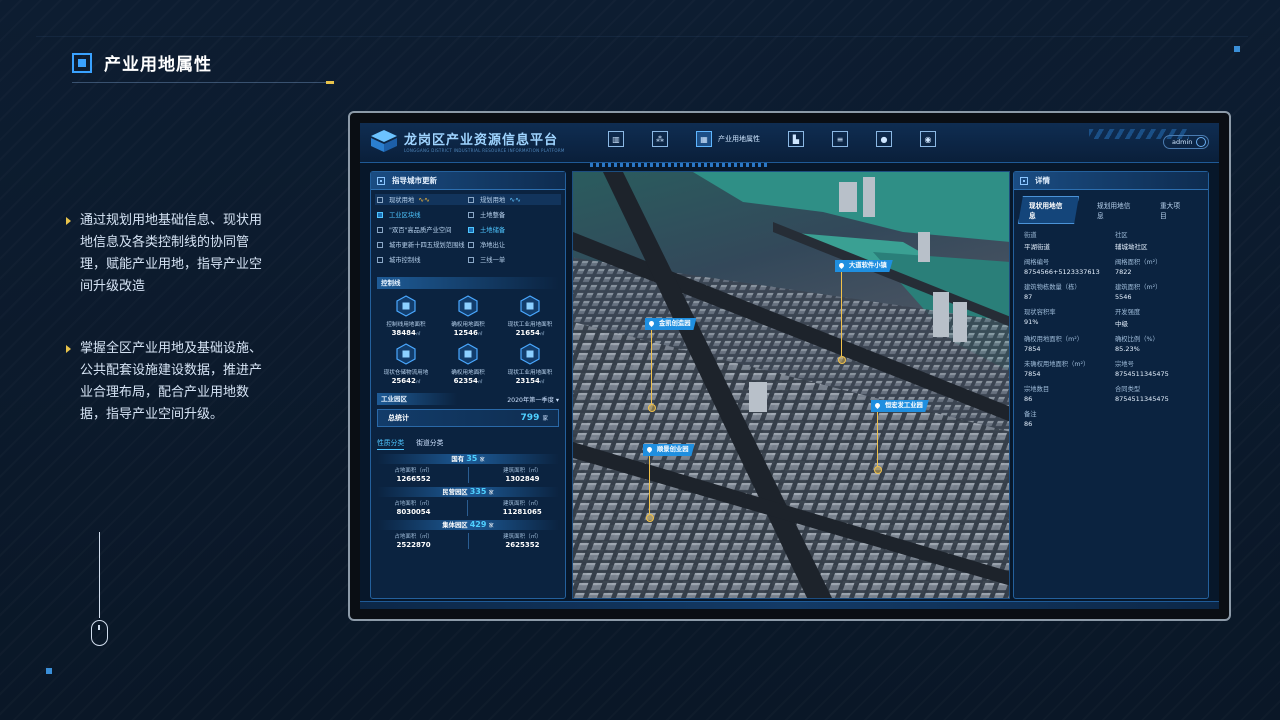  Describe the element at coordinates (796, 139) in the screenshot. I see `nav-building-icon: ▙` at that location.